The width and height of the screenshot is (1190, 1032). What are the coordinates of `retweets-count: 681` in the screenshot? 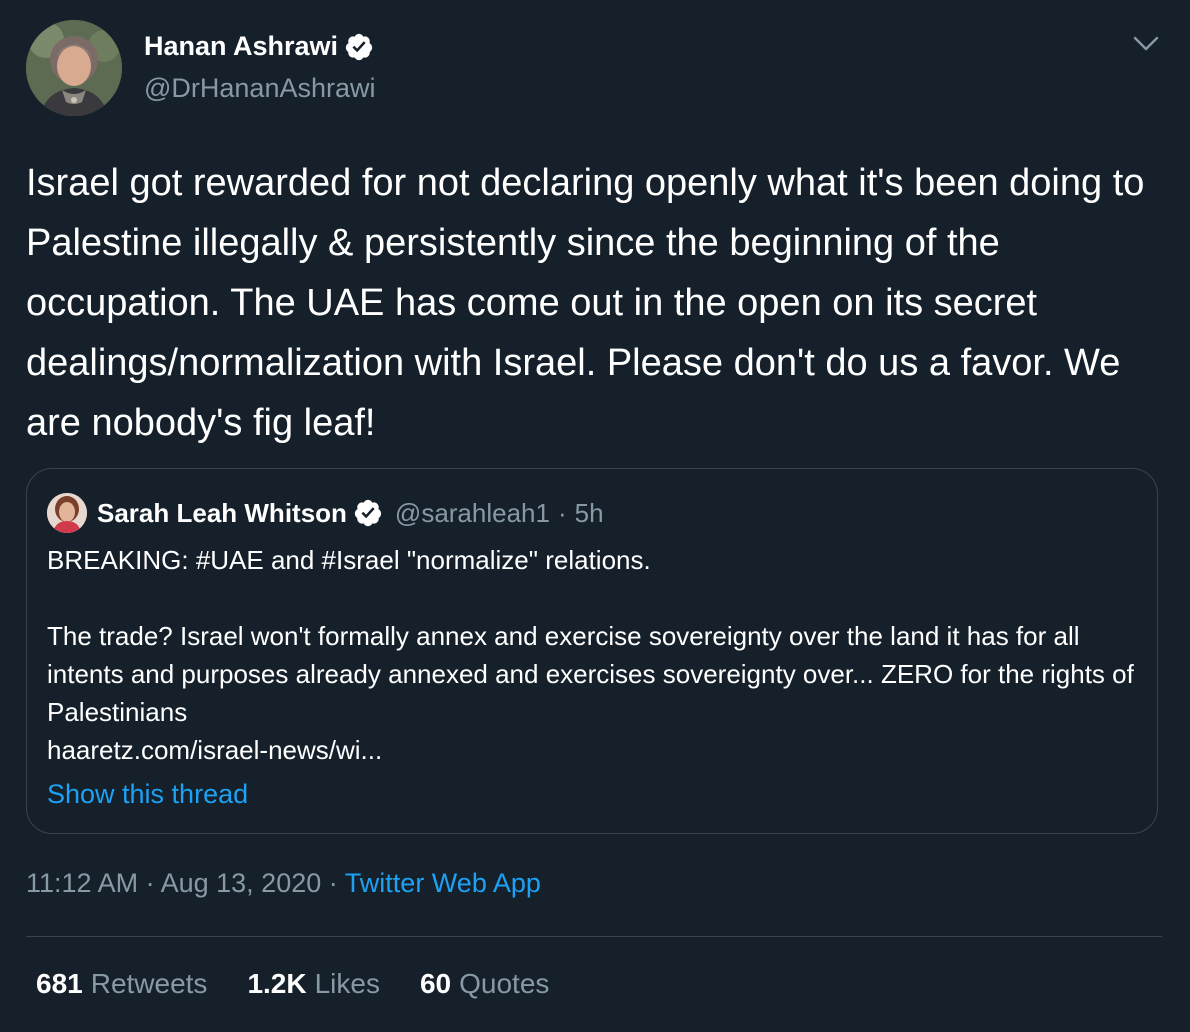 It's located at (59, 983).